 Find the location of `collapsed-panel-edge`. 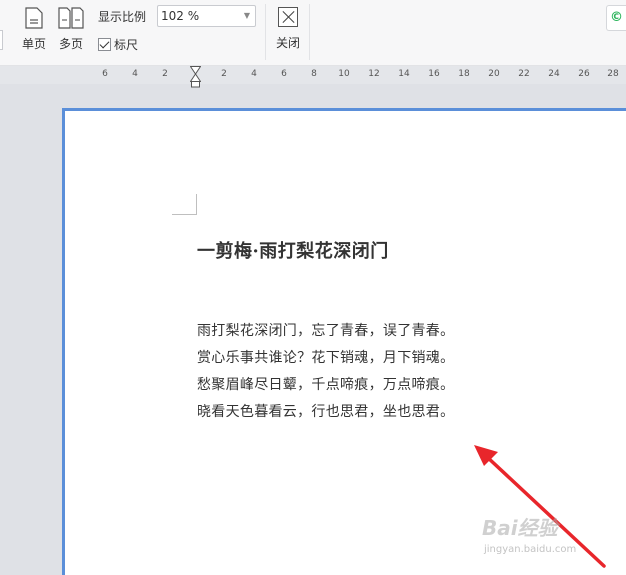

collapsed-panel-edge is located at coordinates (1, 40).